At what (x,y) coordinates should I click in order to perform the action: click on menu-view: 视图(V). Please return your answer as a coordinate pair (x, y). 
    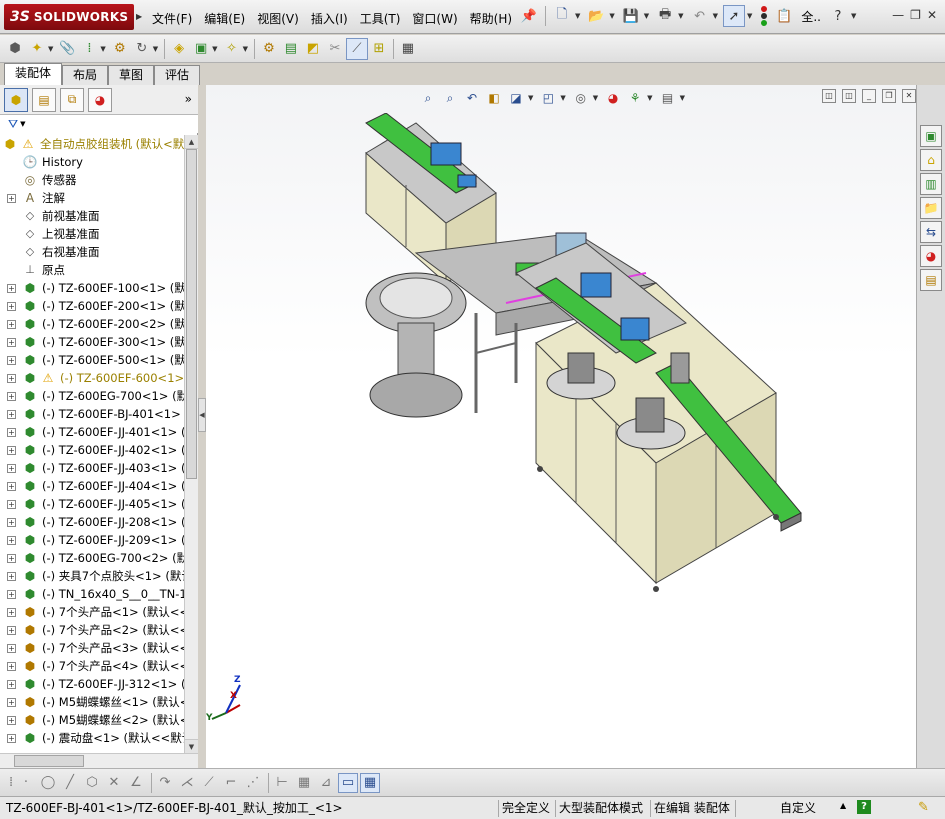
    Looking at the image, I should click on (278, 18).